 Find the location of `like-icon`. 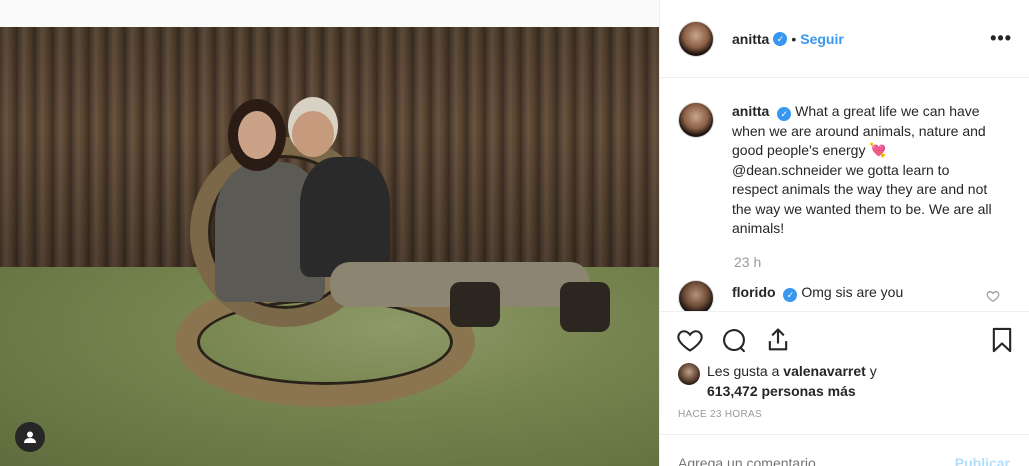

like-icon is located at coordinates (690, 340).